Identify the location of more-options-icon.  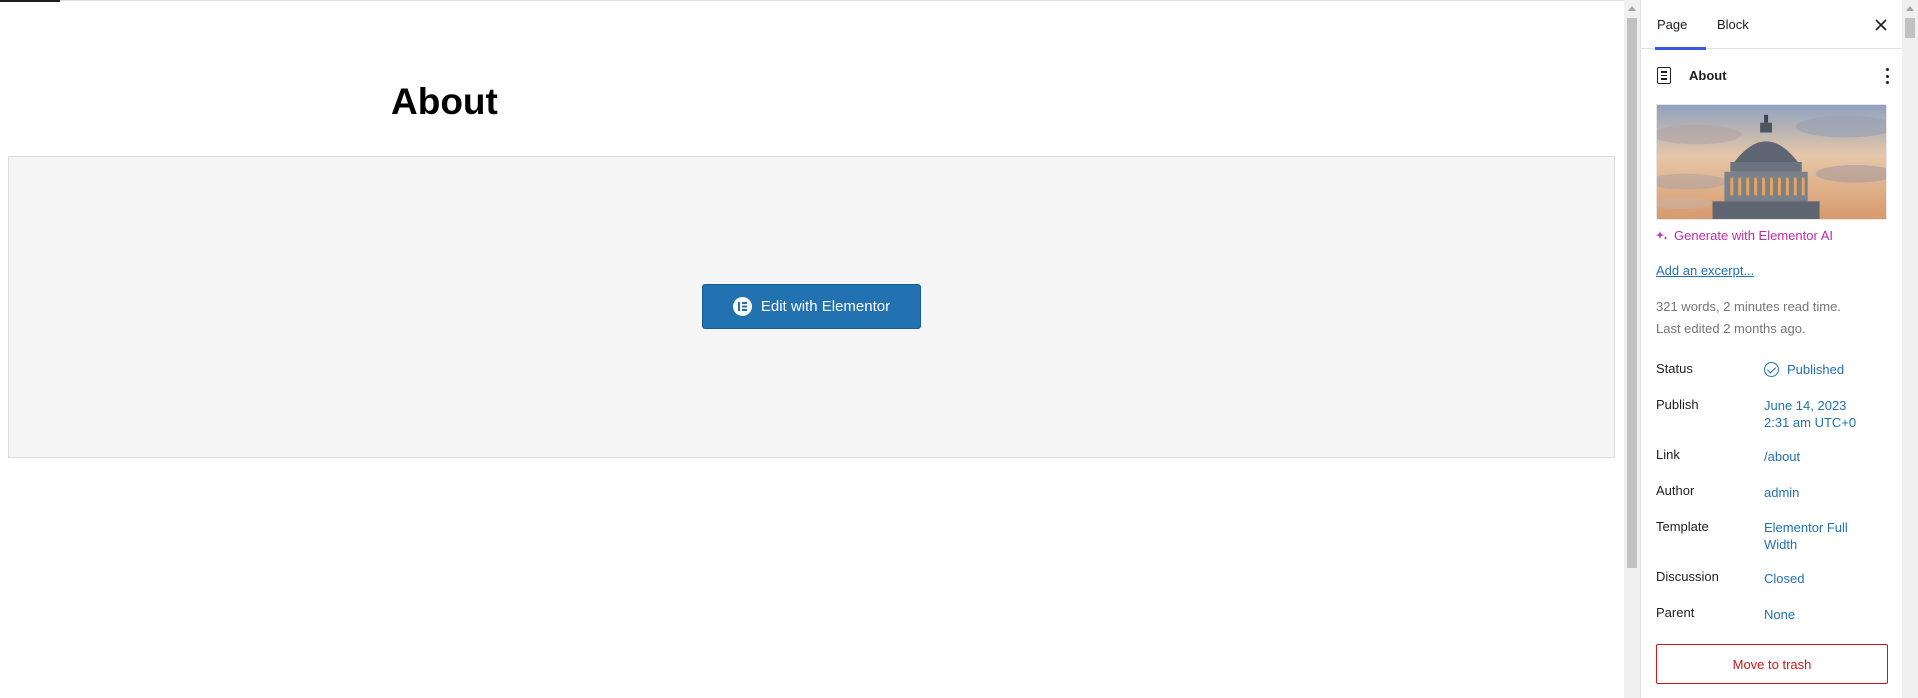
(1887, 76).